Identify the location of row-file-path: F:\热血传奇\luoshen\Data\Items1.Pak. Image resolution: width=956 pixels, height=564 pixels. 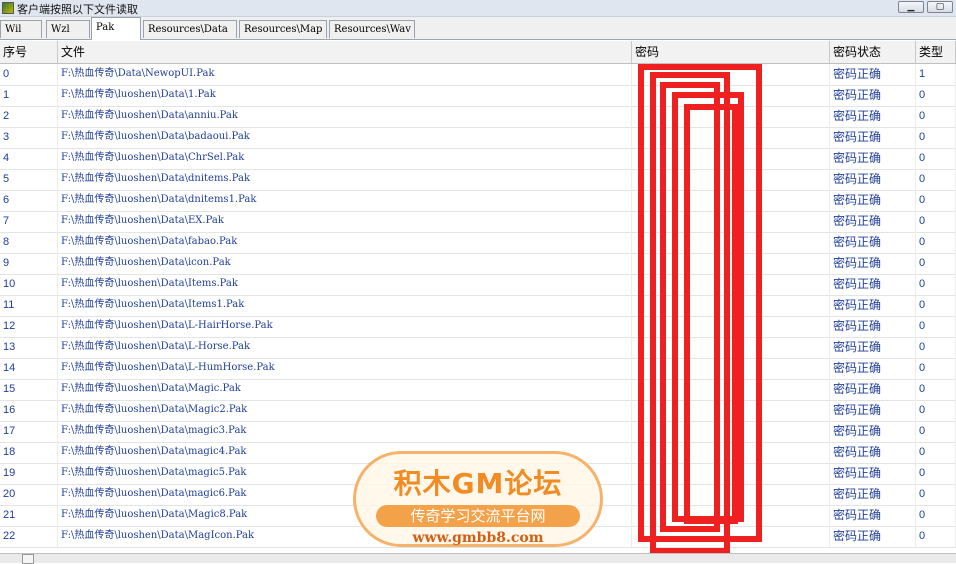
(345, 305).